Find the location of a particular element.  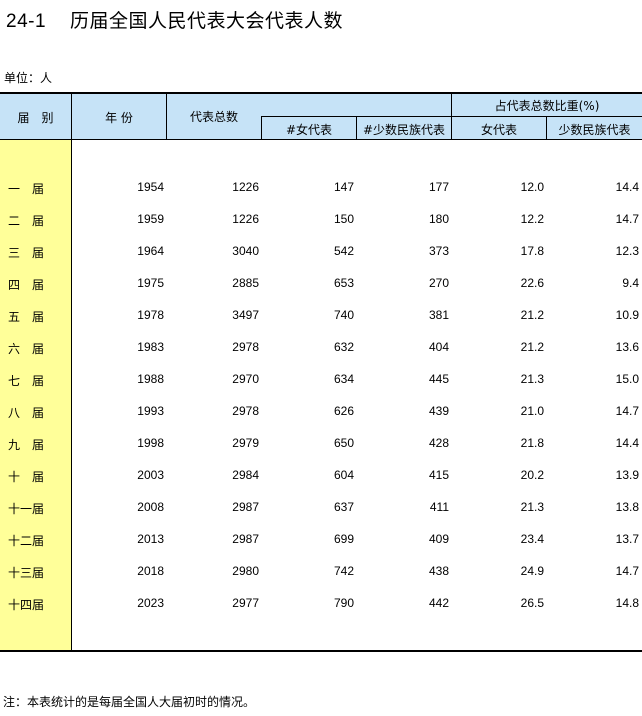

cell-women: 740 is located at coordinates (343, 315).